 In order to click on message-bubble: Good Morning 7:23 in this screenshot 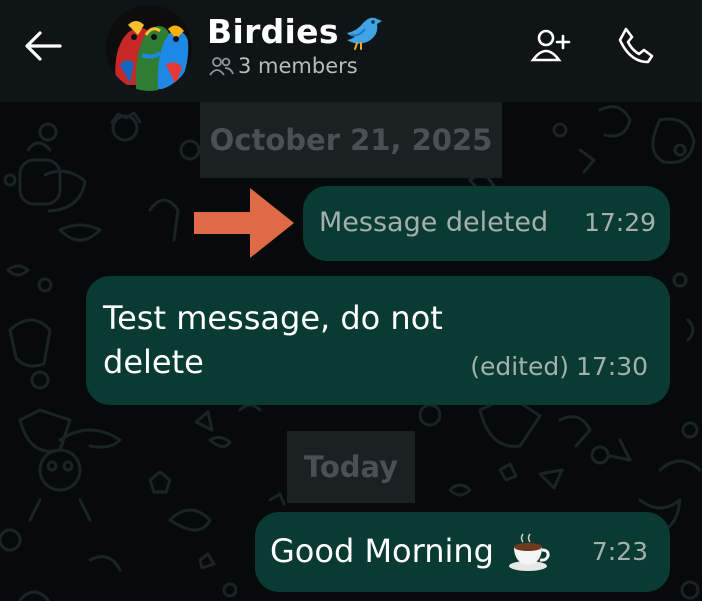, I will do `click(462, 552)`.